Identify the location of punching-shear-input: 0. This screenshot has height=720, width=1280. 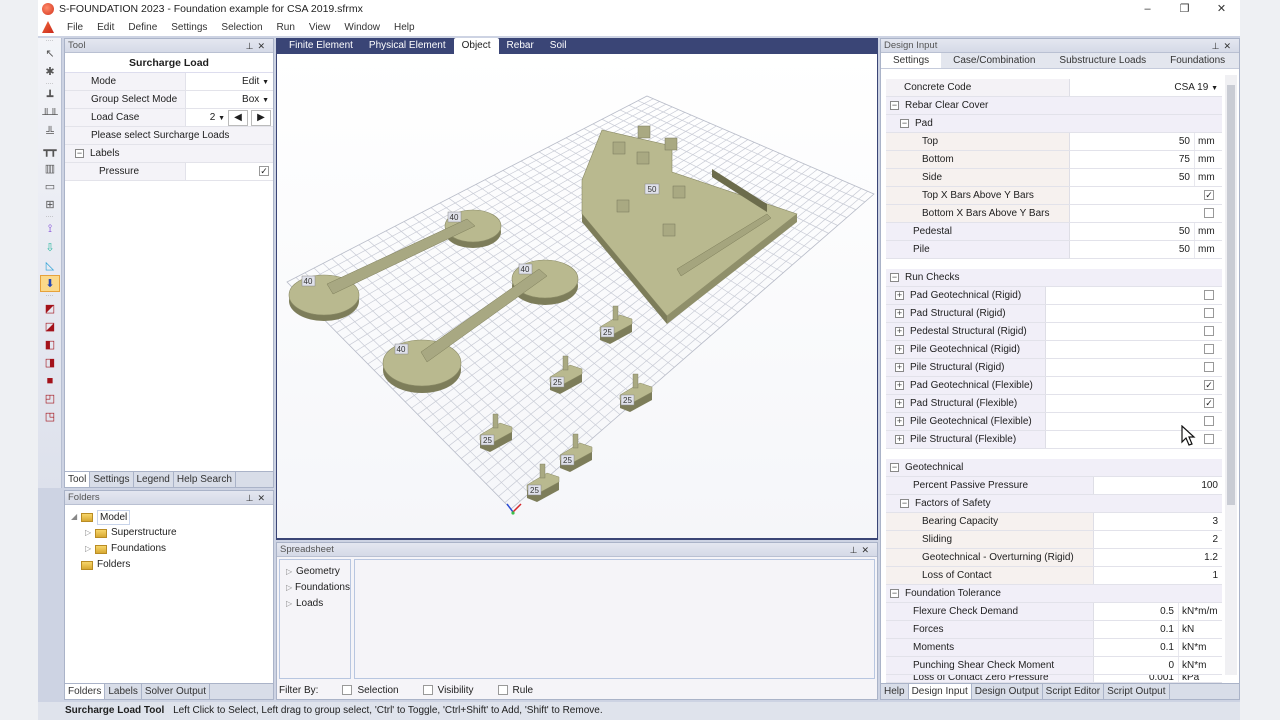
(1136, 665).